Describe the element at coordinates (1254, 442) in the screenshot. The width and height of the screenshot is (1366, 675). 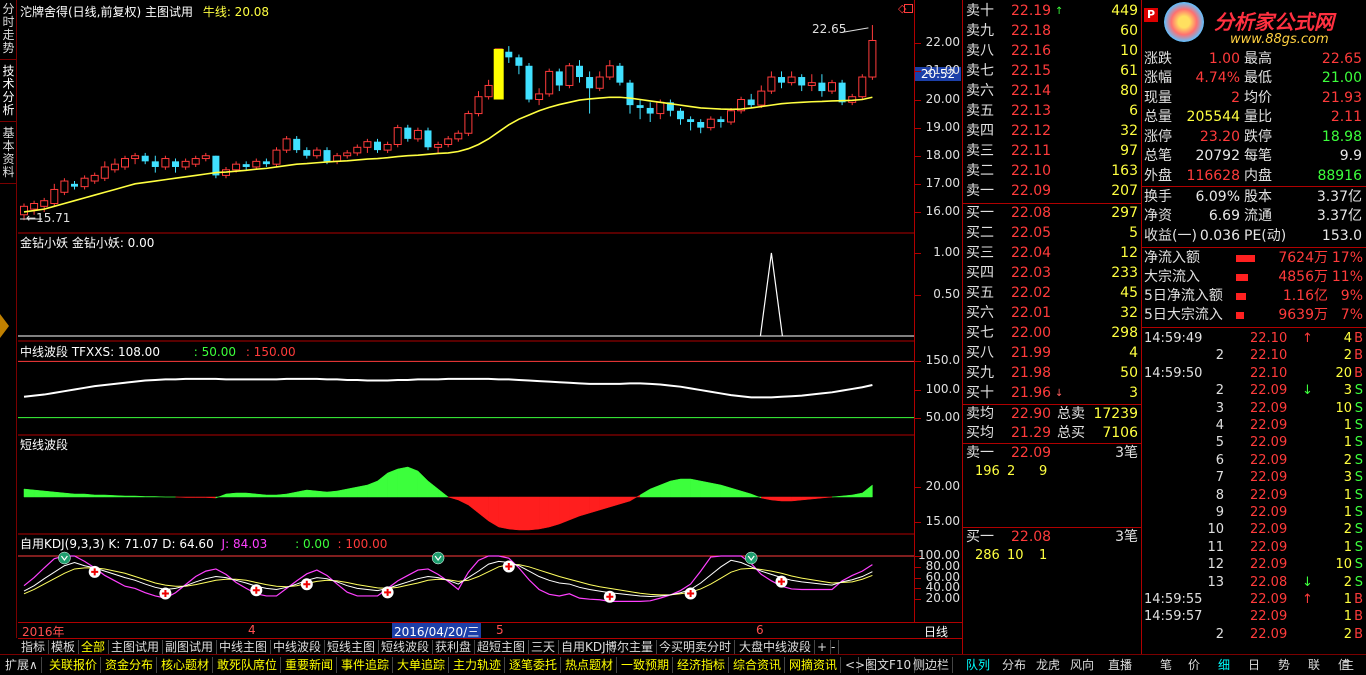
I see `tick-row-6: 5 22.09 1 S` at that location.